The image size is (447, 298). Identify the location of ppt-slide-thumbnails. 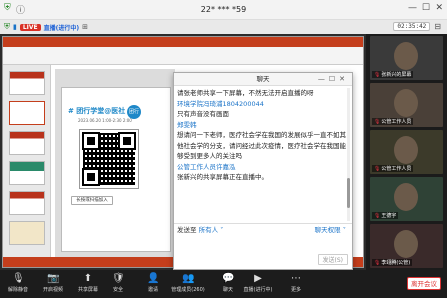
(27, 162).